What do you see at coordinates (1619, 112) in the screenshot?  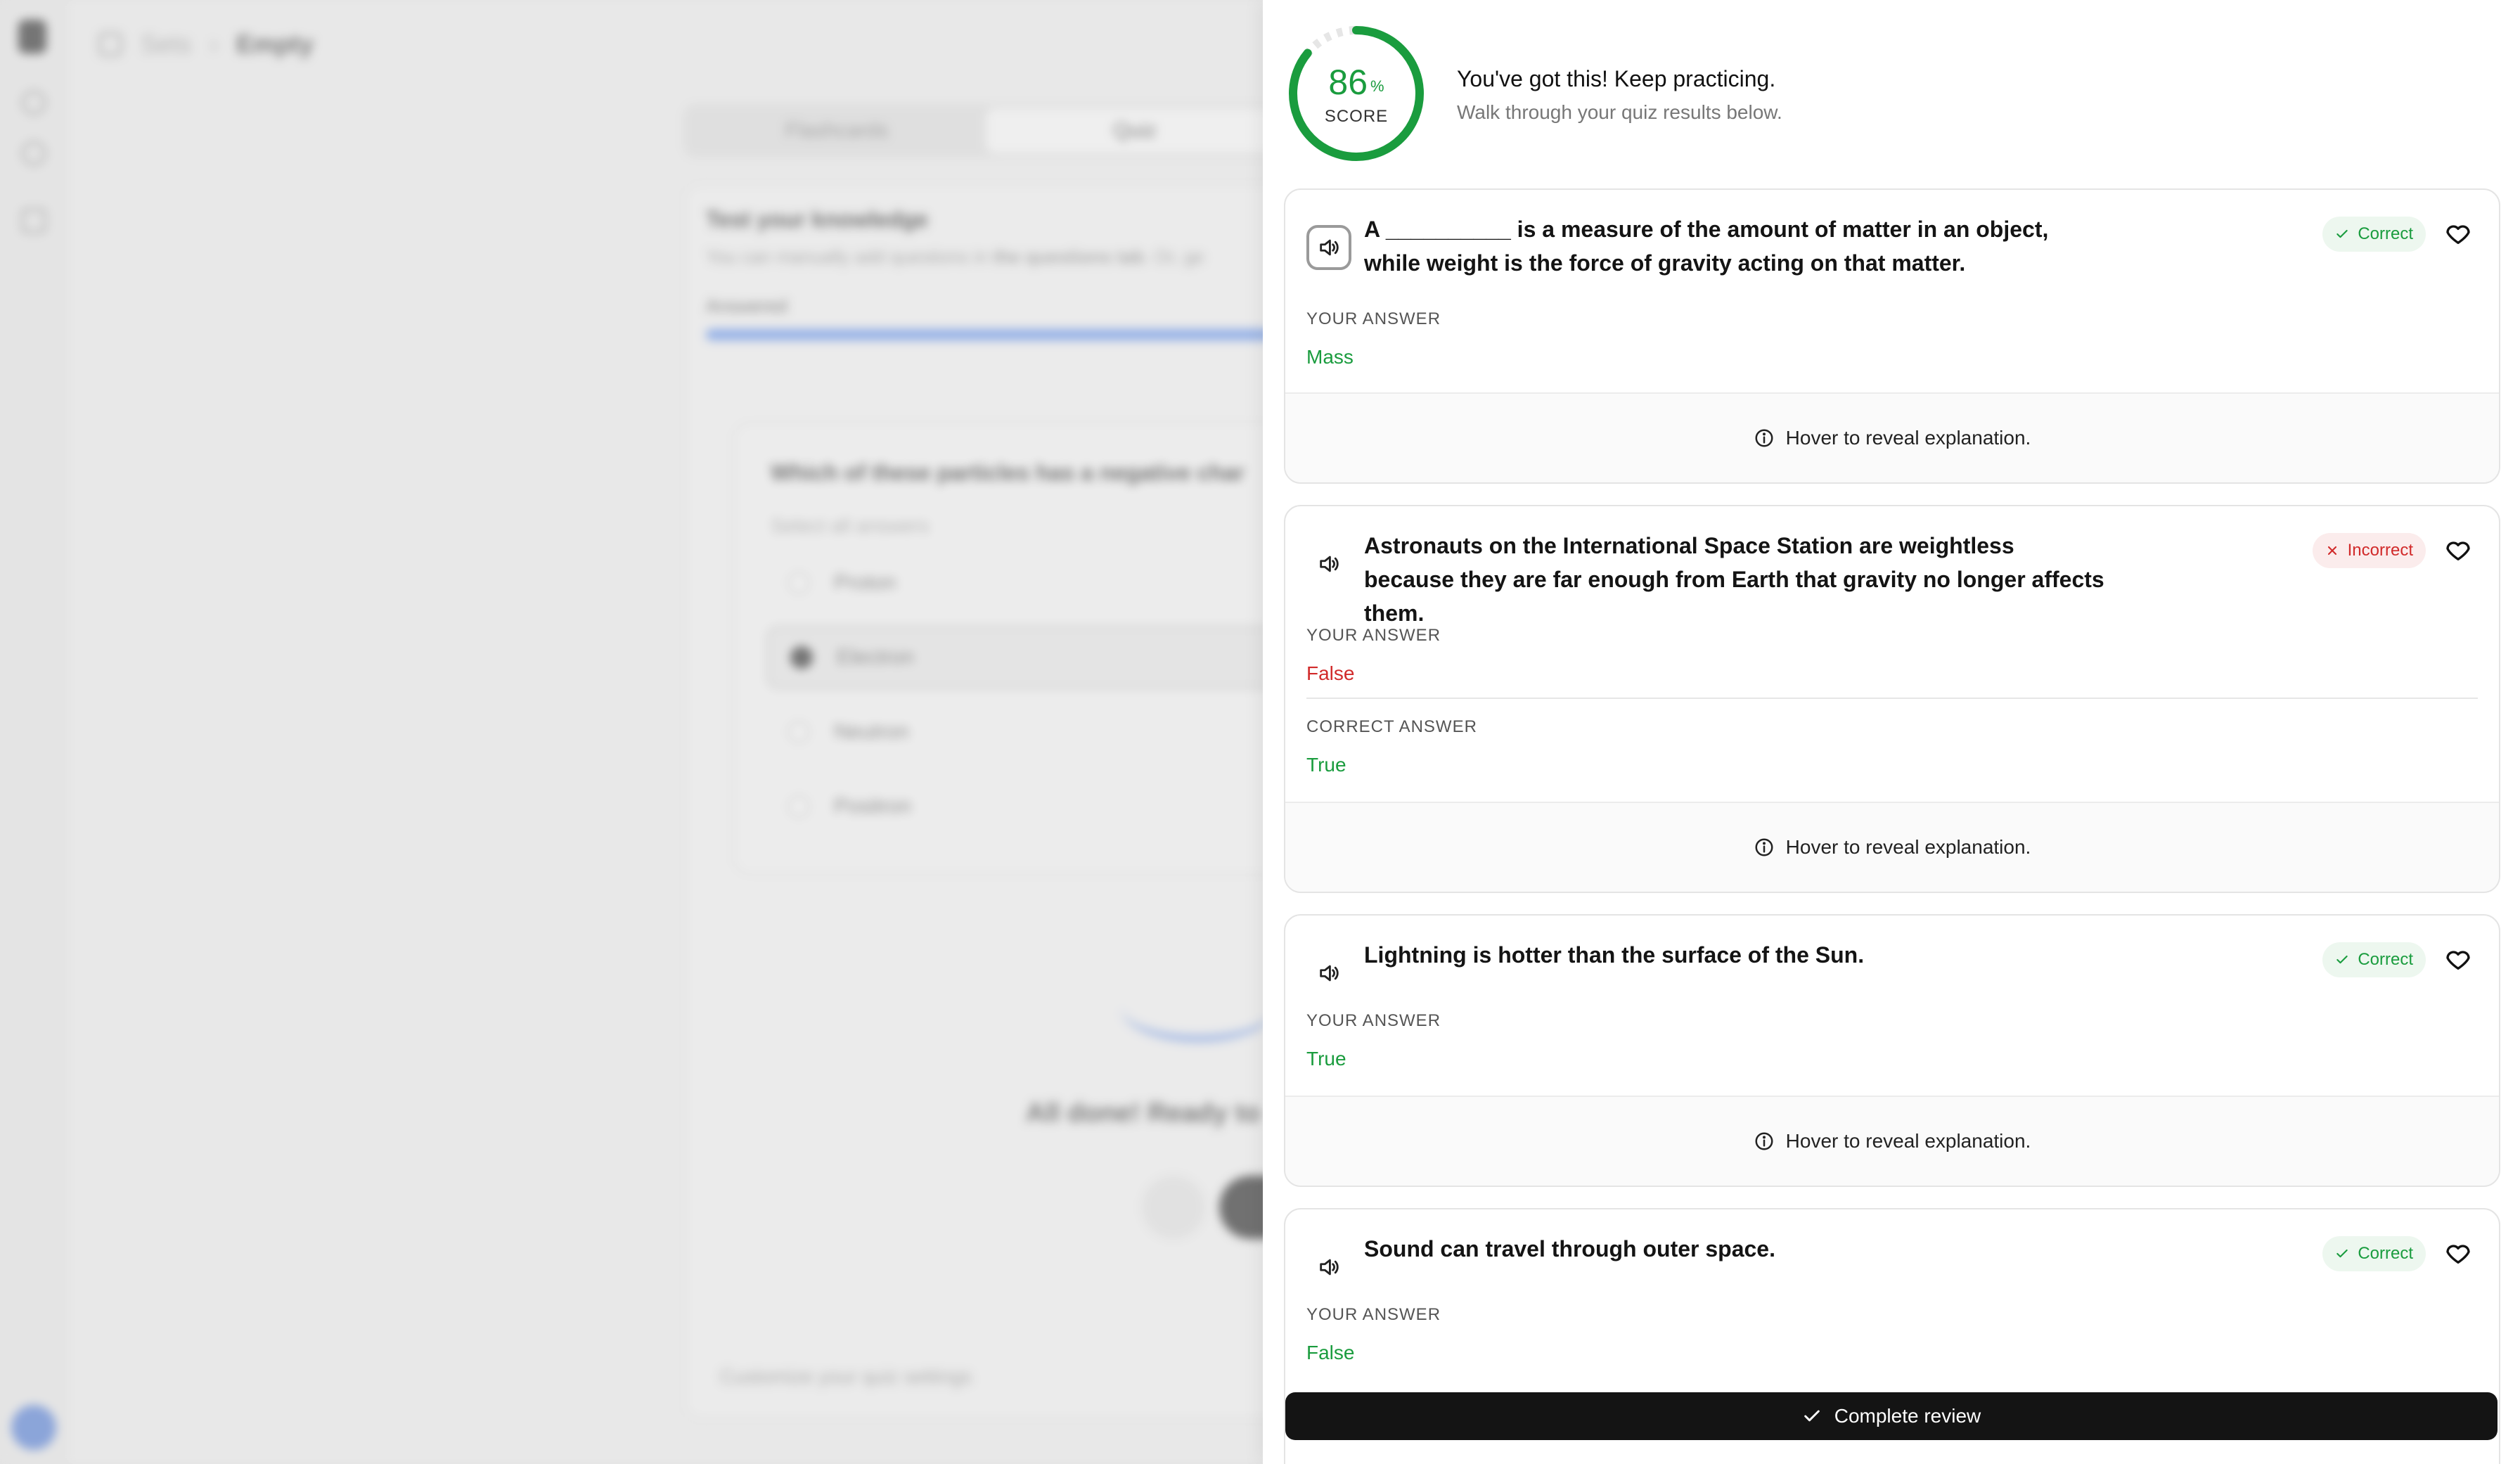 I see `review-subtitle: Walk through your quiz results below.` at bounding box center [1619, 112].